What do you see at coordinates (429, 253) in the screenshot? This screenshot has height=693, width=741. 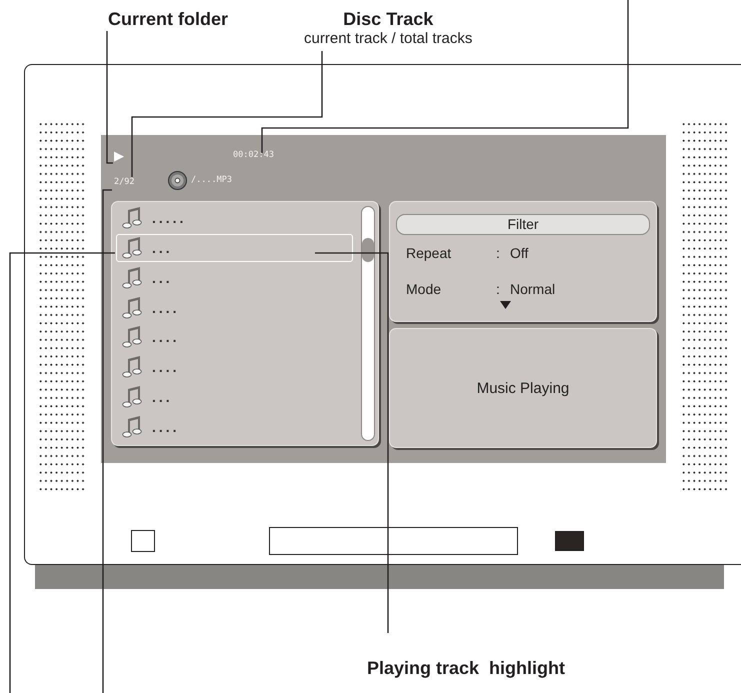 I see `setting-label: Repeat` at bounding box center [429, 253].